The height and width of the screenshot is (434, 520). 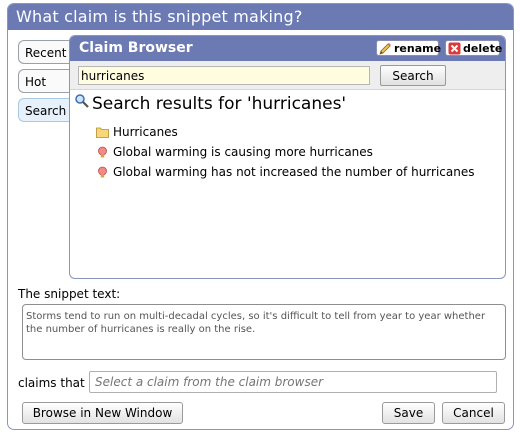 I want to click on browse-new-window-button: Browse in New Window, so click(x=102, y=413).